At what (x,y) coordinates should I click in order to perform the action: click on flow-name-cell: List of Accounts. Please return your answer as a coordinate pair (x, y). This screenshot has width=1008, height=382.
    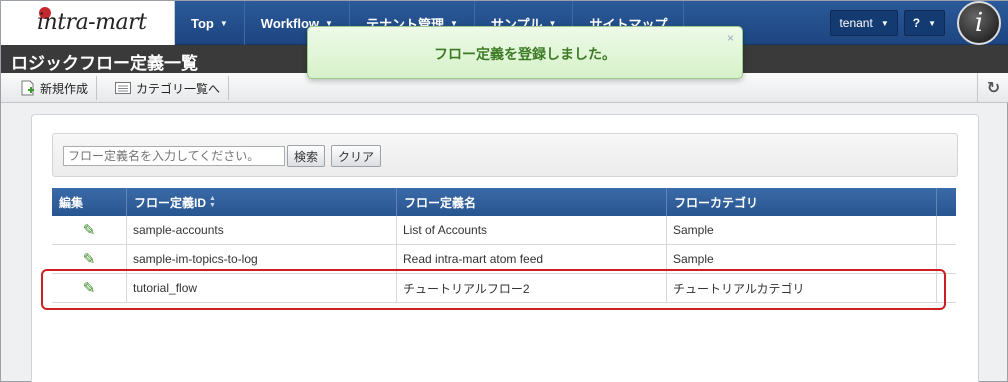
    Looking at the image, I should click on (532, 230).